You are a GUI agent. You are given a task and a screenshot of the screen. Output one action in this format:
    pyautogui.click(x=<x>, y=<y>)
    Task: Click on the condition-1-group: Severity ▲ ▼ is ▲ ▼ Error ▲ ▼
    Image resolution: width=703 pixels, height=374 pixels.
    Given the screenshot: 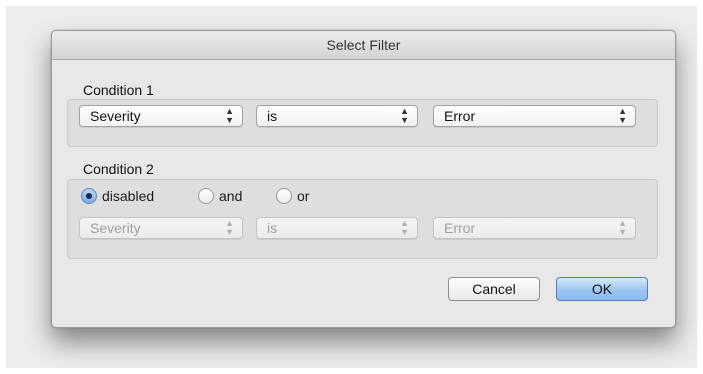 What is the action you would take?
    pyautogui.click(x=362, y=123)
    